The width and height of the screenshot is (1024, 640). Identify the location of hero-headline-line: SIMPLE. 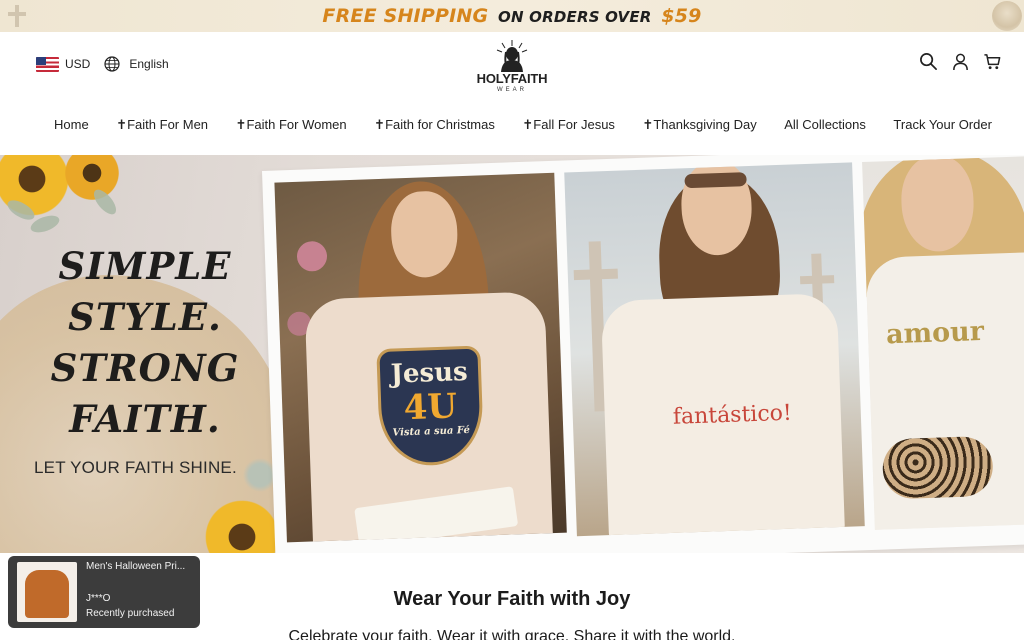
(145, 266).